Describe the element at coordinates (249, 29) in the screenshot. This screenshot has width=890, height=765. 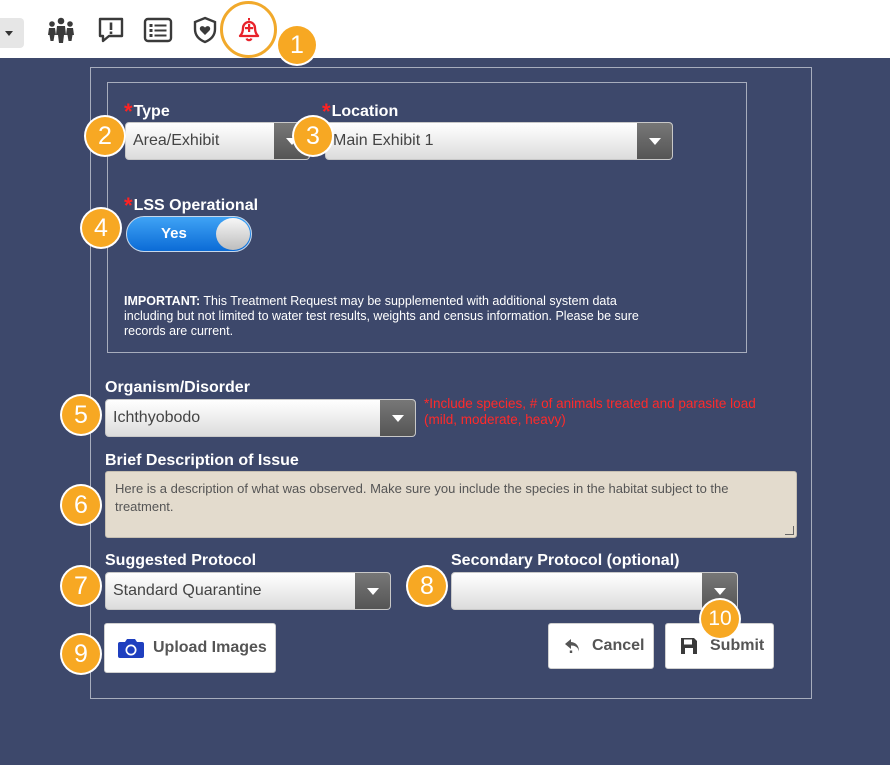
I see `medical-bell-icon` at that location.